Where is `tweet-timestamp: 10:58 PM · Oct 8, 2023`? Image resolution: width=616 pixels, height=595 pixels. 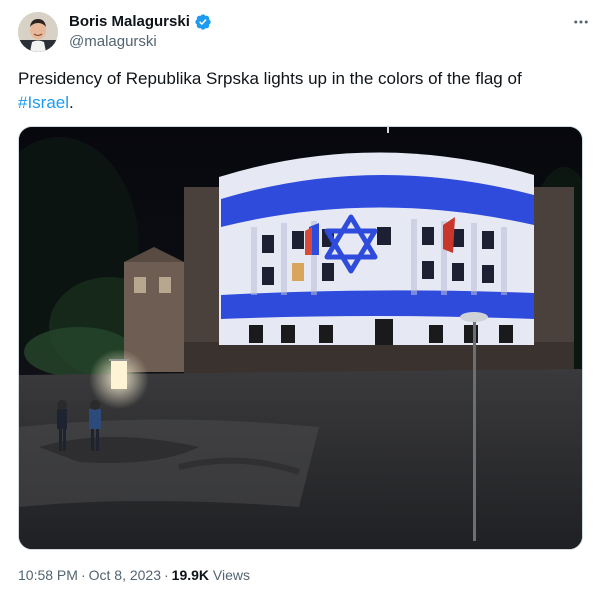
tweet-timestamp: 10:58 PM · Oct 8, 2023 is located at coordinates (89, 575).